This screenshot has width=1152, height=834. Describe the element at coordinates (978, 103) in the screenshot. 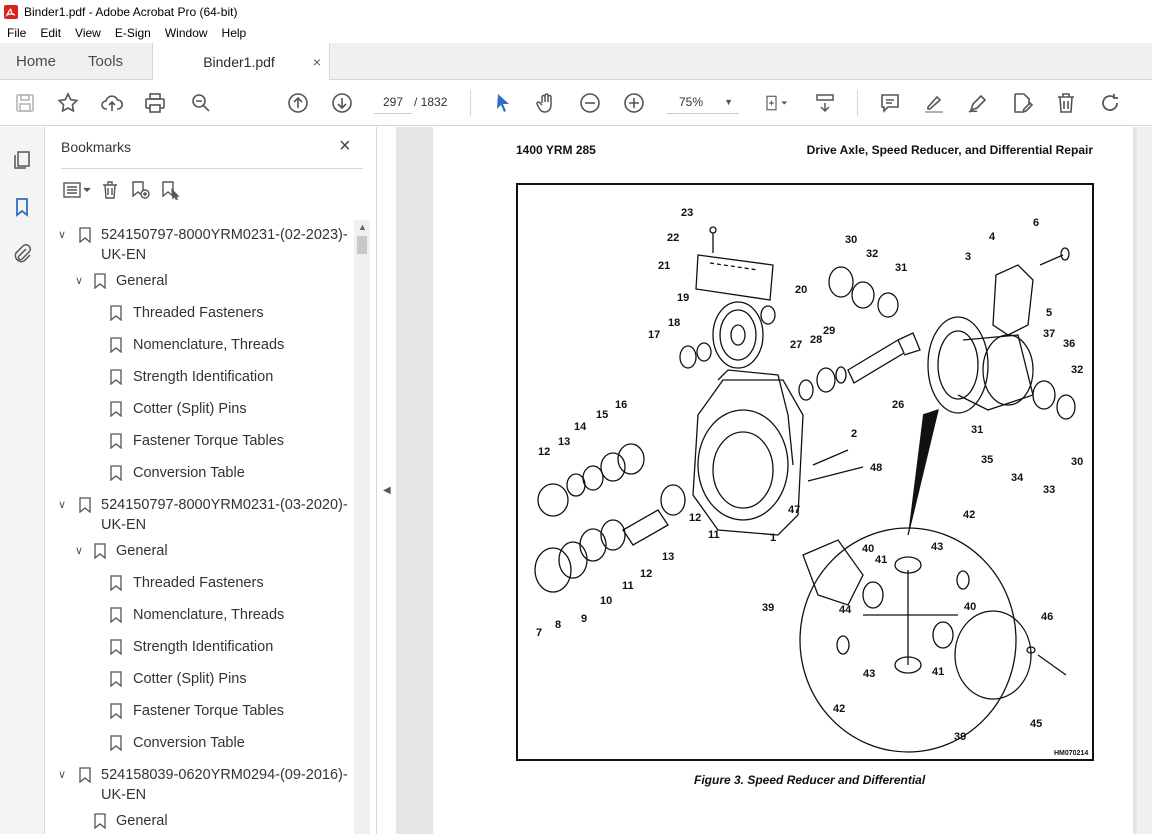

I see `sign-pen-icon` at that location.